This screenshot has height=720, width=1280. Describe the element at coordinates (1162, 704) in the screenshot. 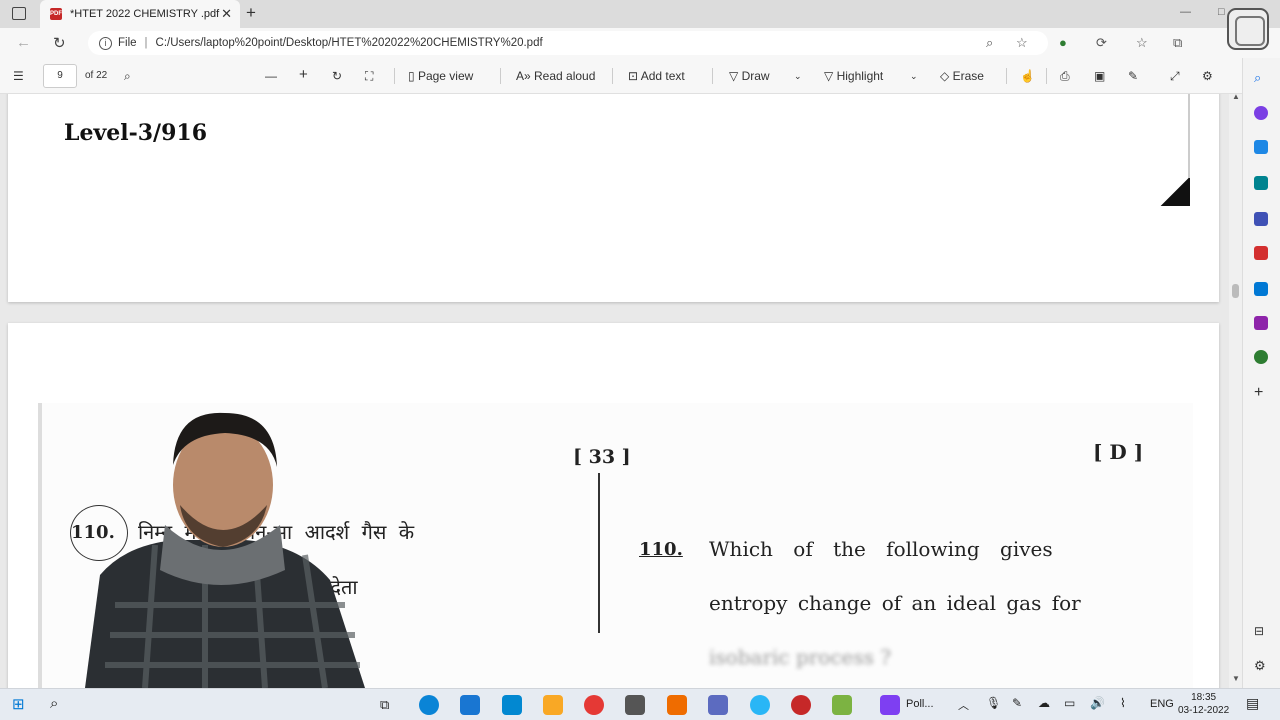

I see `language-indicator: ENG` at that location.